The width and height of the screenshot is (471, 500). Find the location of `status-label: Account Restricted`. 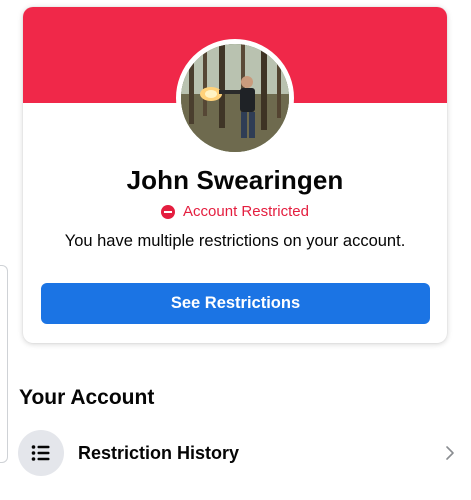

status-label: Account Restricted is located at coordinates (246, 211).